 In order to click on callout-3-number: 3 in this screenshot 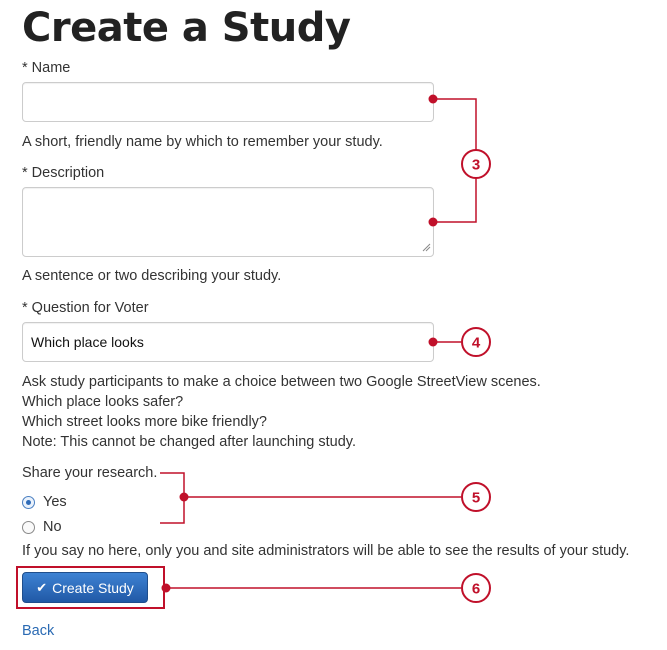, I will do `click(476, 165)`.